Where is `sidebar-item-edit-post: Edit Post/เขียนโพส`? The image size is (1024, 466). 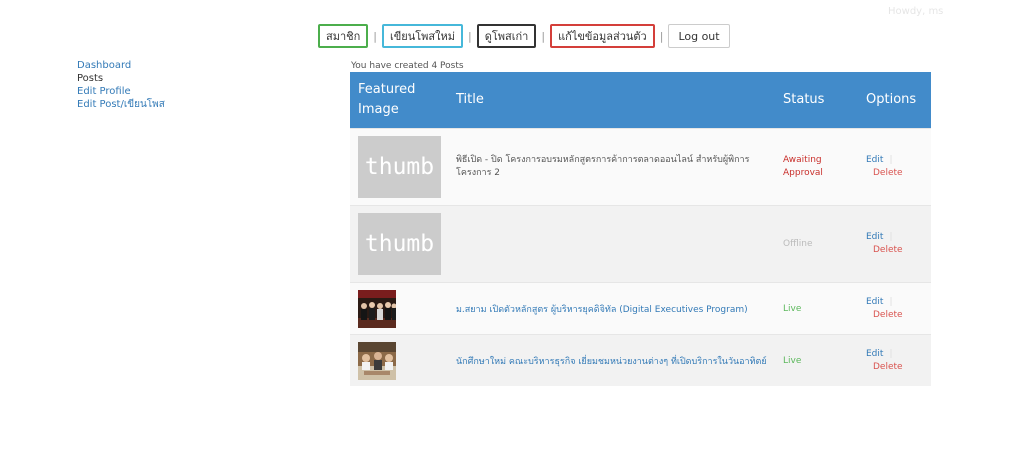 sidebar-item-edit-post: Edit Post/เขียนโพส is located at coordinates (121, 104).